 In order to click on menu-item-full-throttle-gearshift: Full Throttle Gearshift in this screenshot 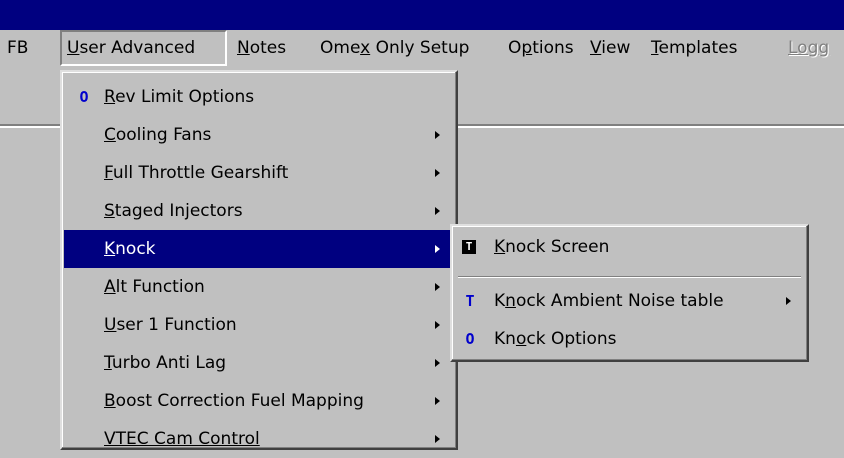, I will do `click(259, 173)`.